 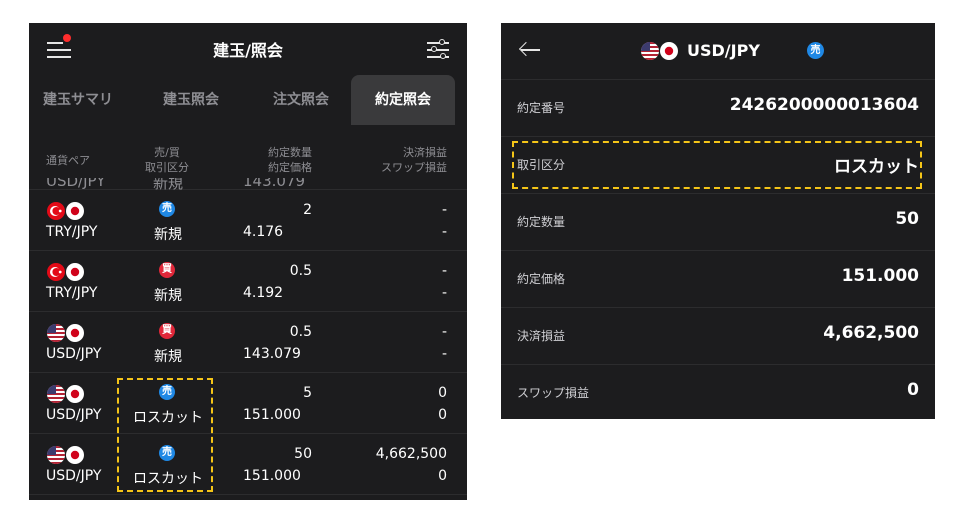 I want to click on detail-value: 2426200000013604, so click(x=824, y=105).